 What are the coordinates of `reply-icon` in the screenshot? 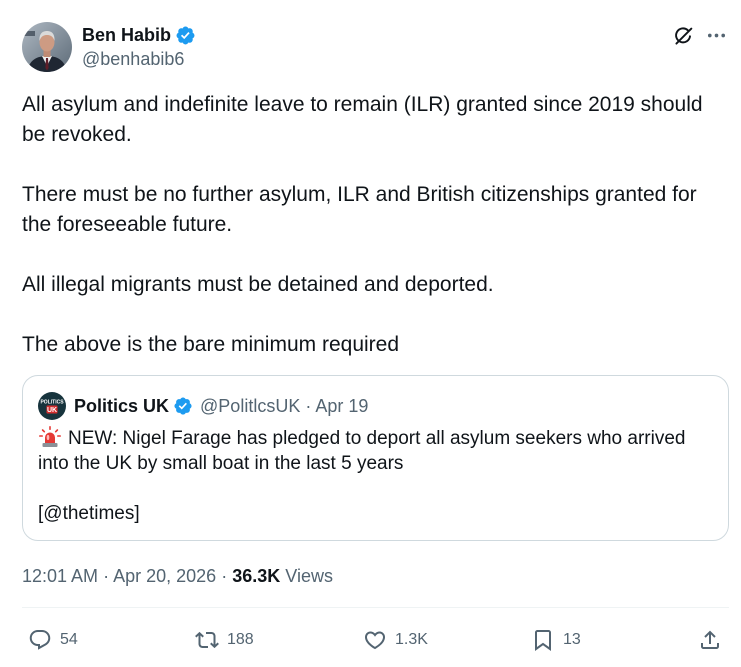 It's located at (40, 640).